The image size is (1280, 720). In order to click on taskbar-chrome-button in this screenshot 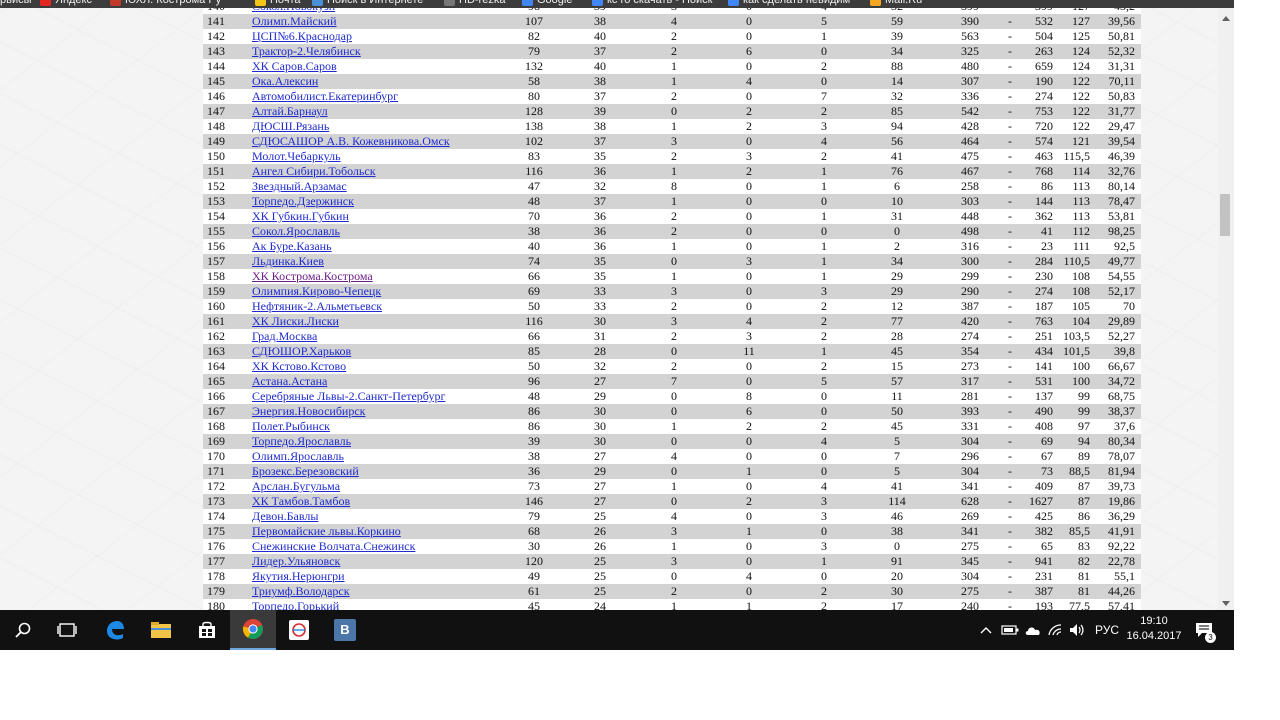, I will do `click(253, 630)`.